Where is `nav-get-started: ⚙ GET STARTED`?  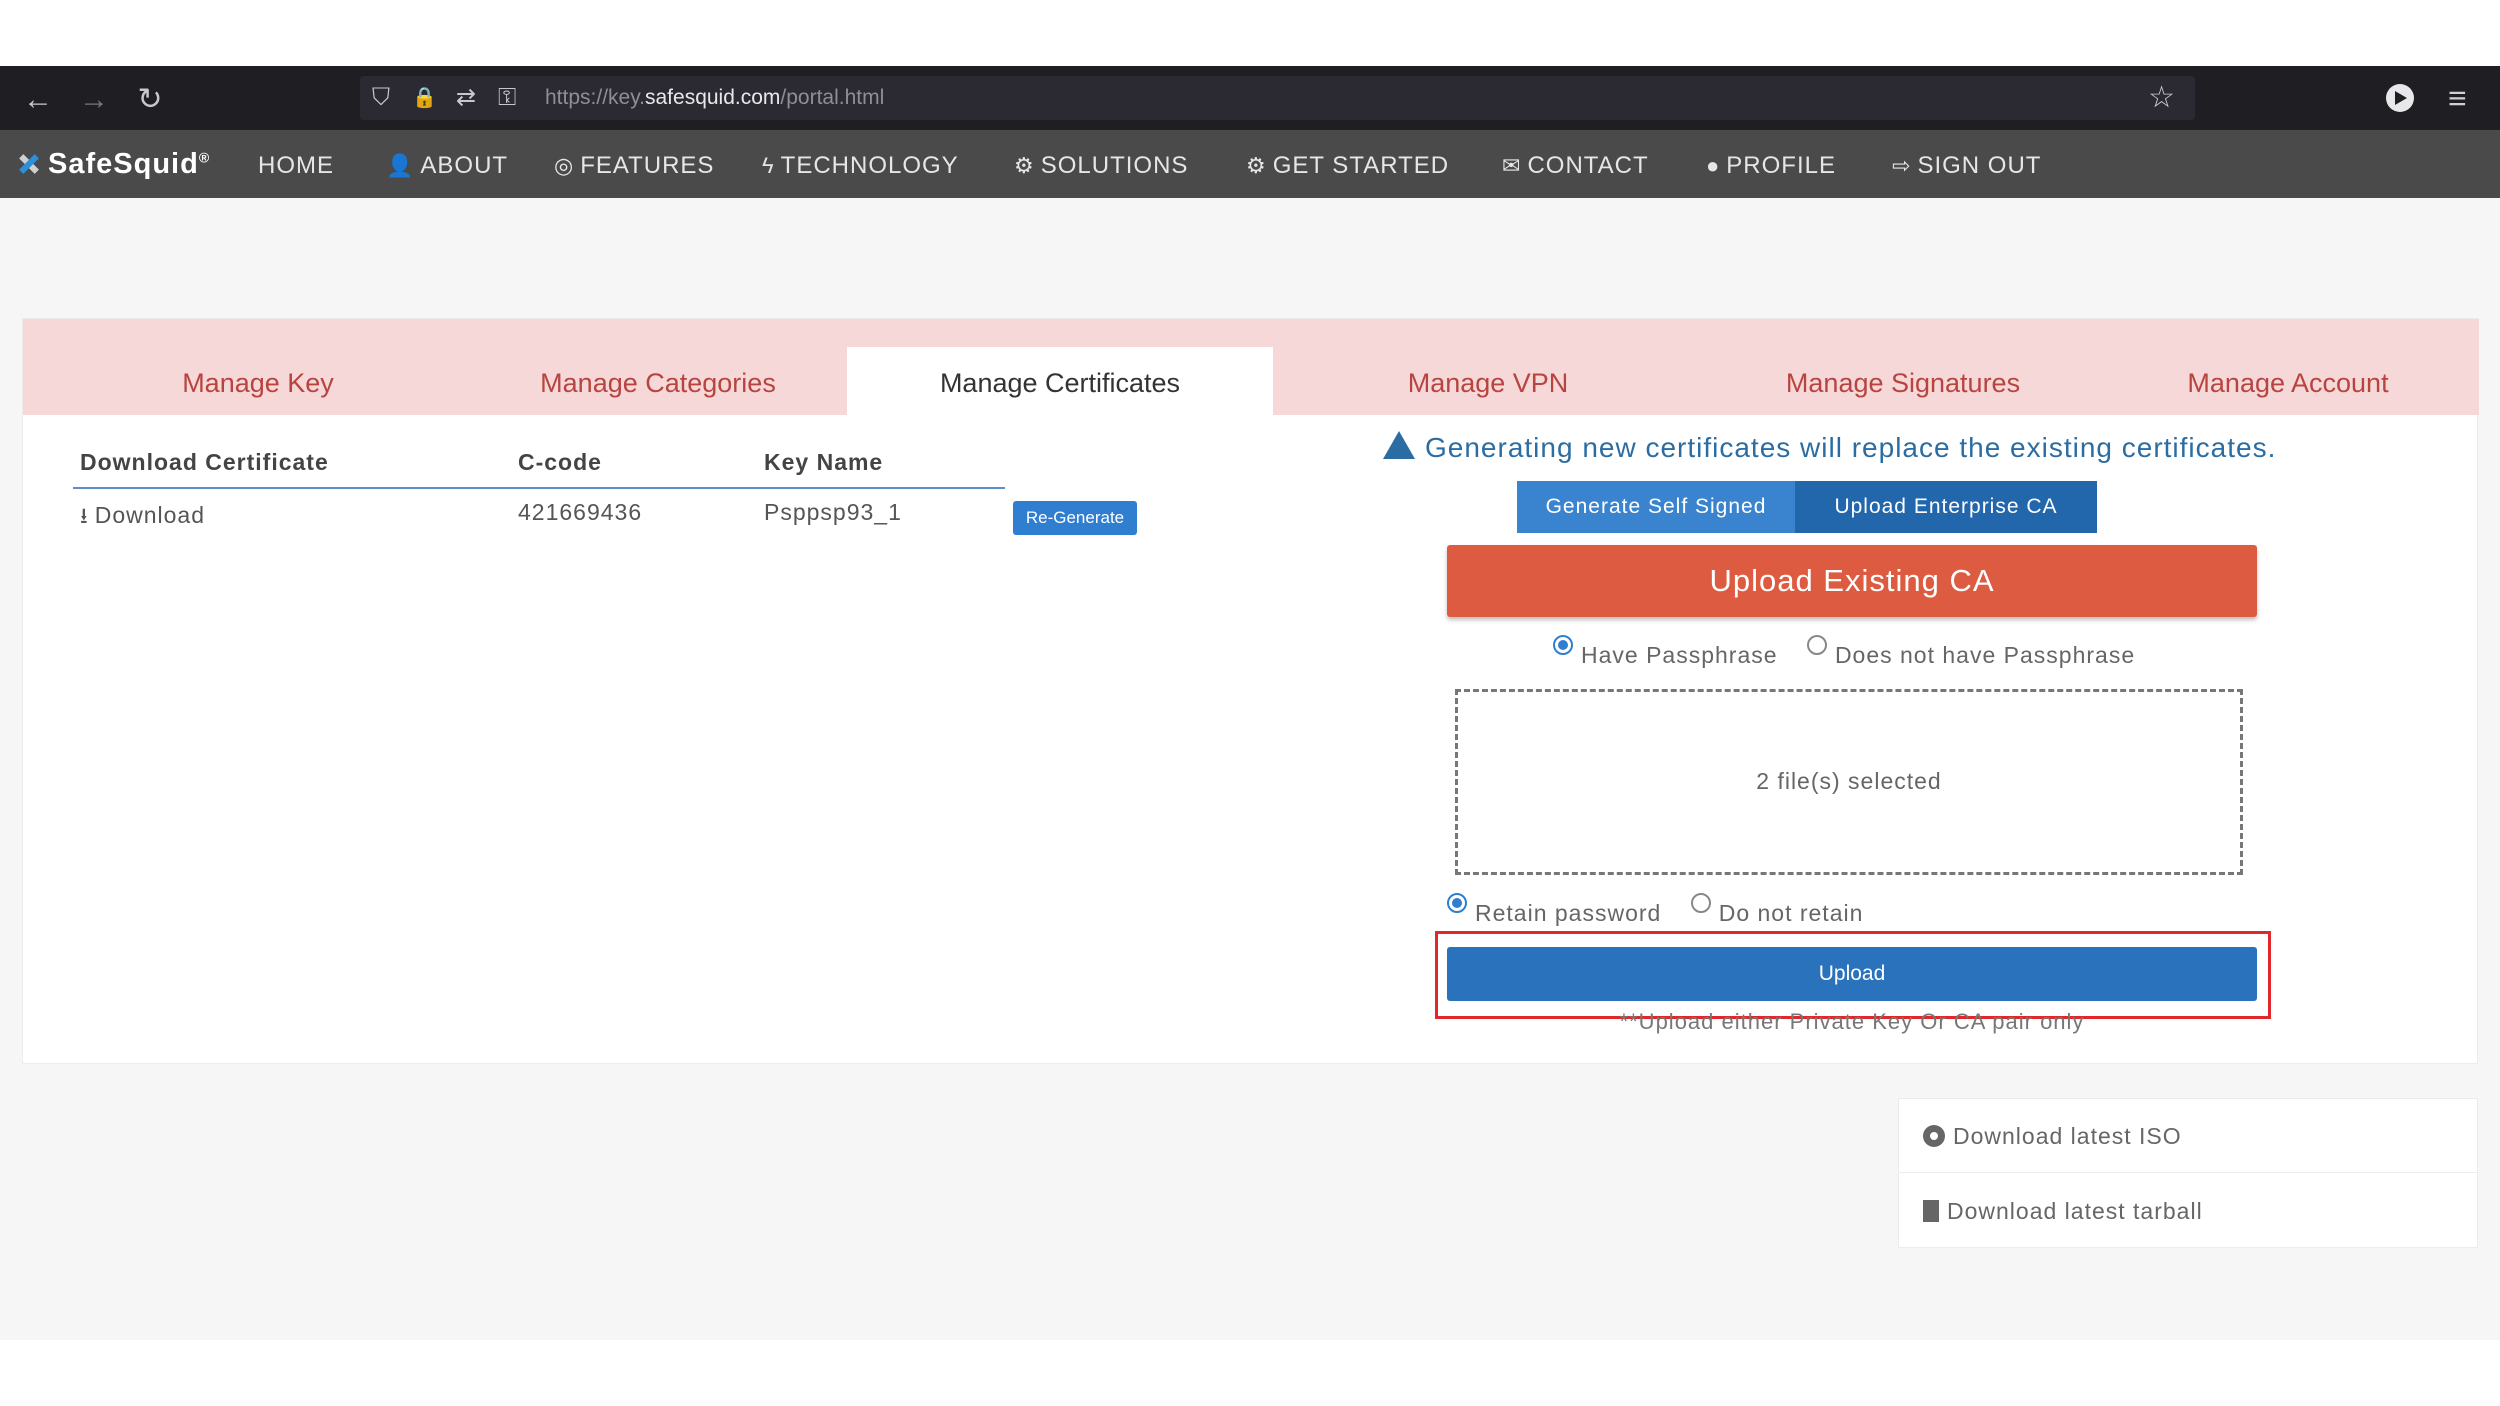
nav-get-started: ⚙ GET STARTED is located at coordinates (1347, 166).